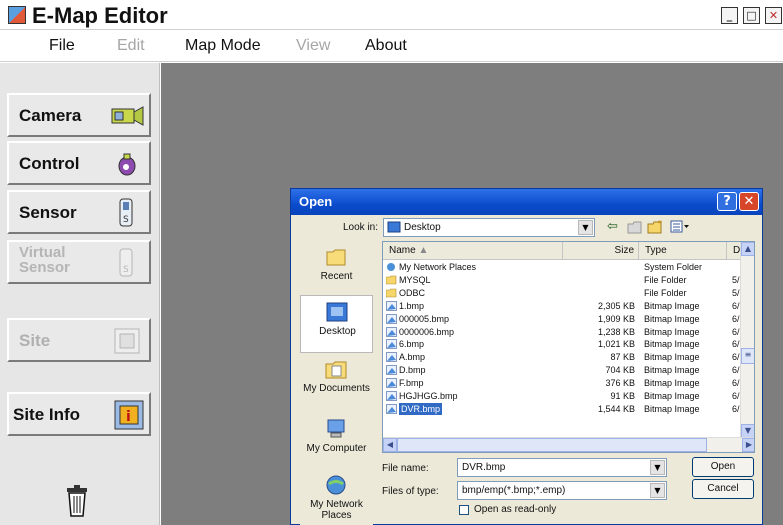 This screenshot has width=783, height=525. What do you see at coordinates (422, 227) in the screenshot?
I see `look-in-value: Desktop` at bounding box center [422, 227].